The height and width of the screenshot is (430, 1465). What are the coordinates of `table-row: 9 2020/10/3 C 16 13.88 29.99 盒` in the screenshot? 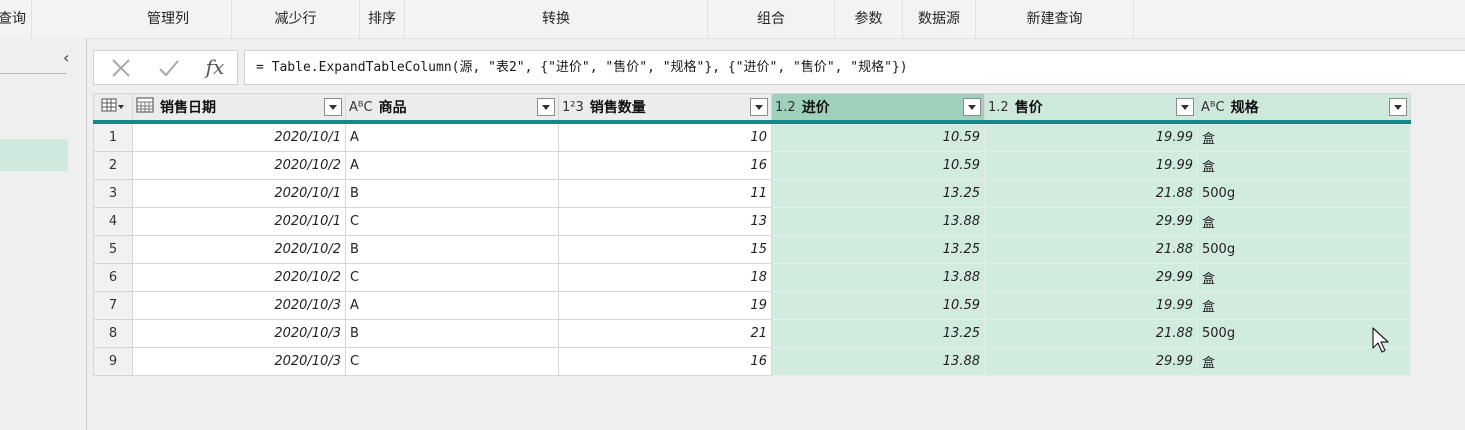 It's located at (752, 361).